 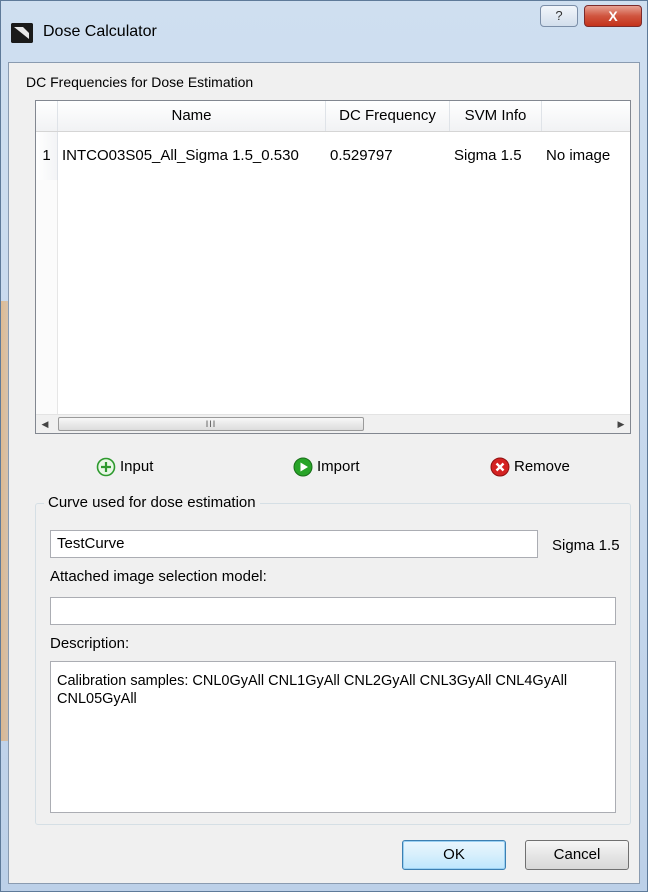 What do you see at coordinates (586, 545) in the screenshot?
I see `sigma-label: Sigma 1.5` at bounding box center [586, 545].